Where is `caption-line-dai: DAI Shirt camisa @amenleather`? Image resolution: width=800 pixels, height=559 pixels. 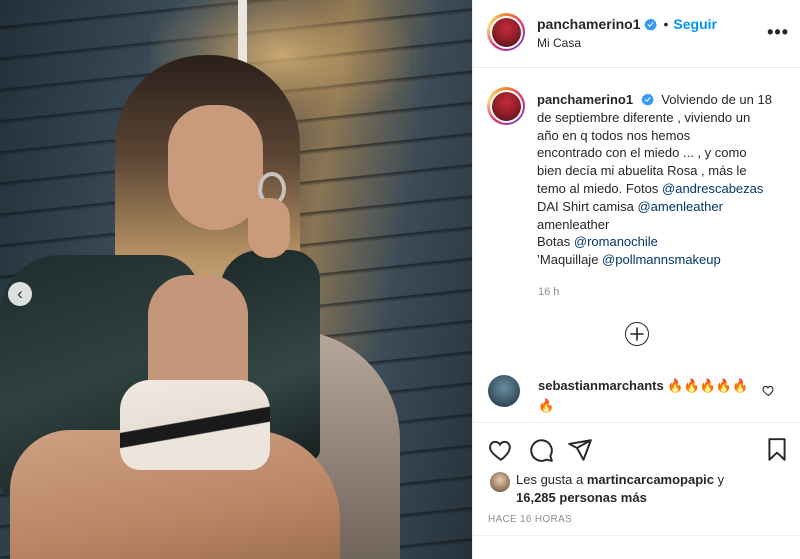 caption-line-dai: DAI Shirt camisa @amenleather is located at coordinates (662, 207).